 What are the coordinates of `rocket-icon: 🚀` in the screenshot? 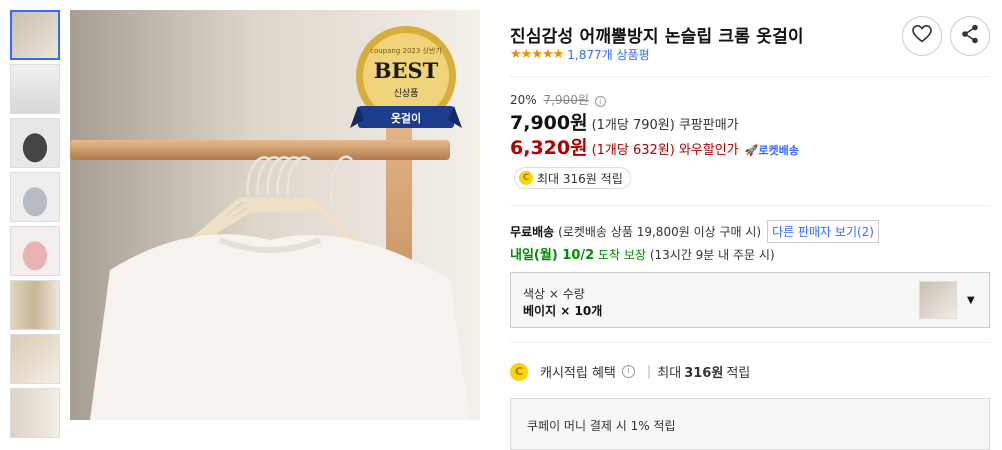 It's located at (751, 150).